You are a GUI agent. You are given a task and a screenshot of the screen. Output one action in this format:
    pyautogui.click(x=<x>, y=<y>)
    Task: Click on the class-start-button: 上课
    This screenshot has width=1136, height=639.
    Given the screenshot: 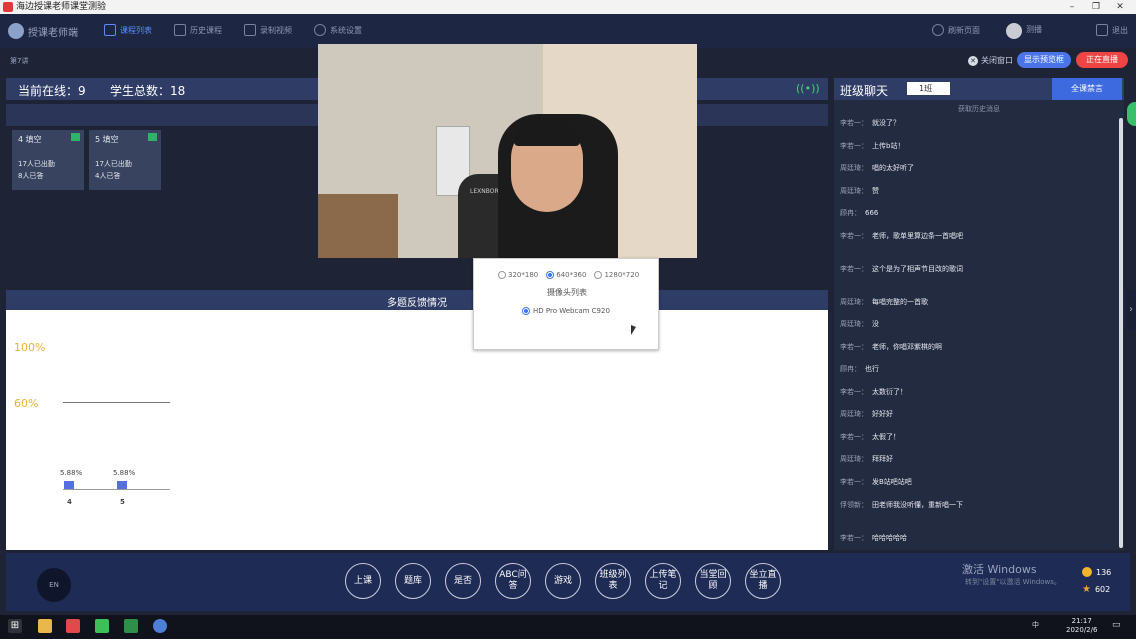 What is the action you would take?
    pyautogui.click(x=363, y=581)
    